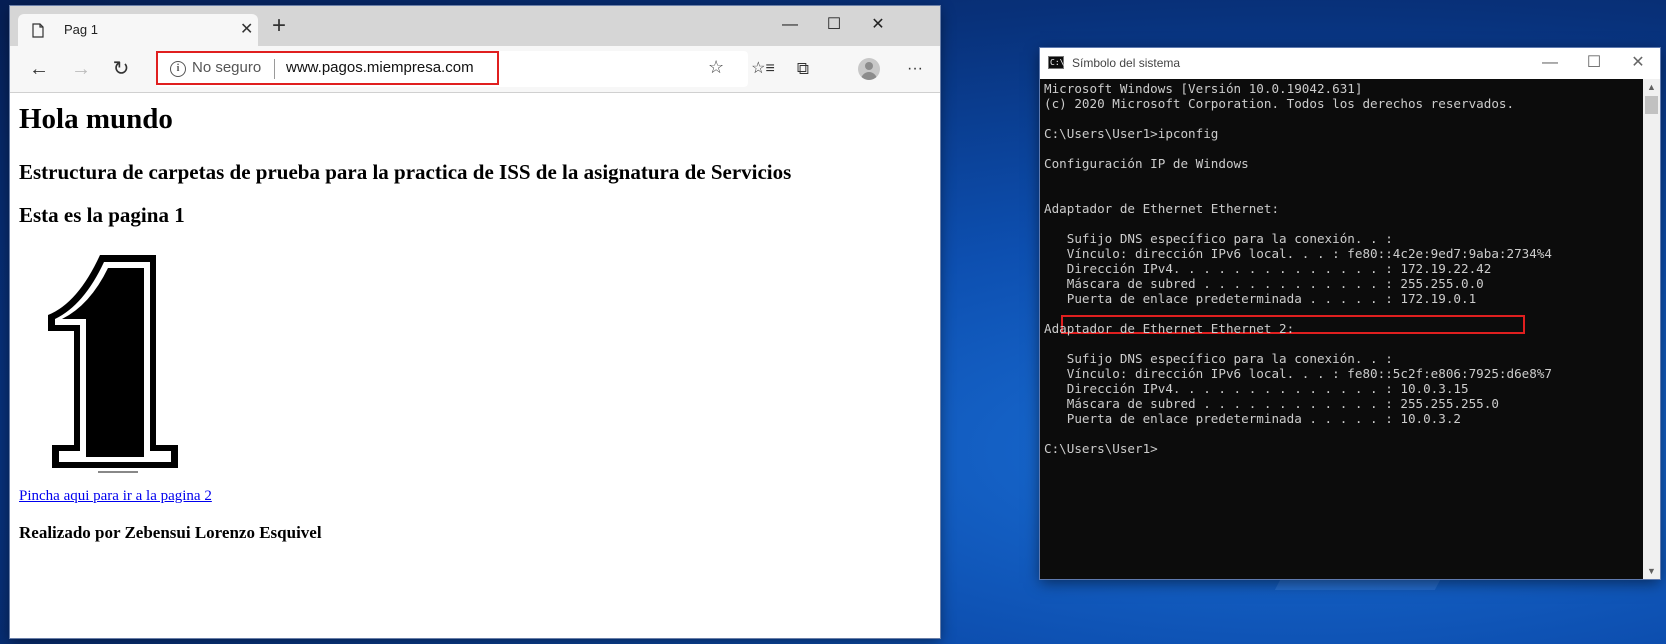 The height and width of the screenshot is (644, 1666). Describe the element at coordinates (1131, 133) in the screenshot. I see `console-line: C:\Users\User1>ipconfig` at that location.